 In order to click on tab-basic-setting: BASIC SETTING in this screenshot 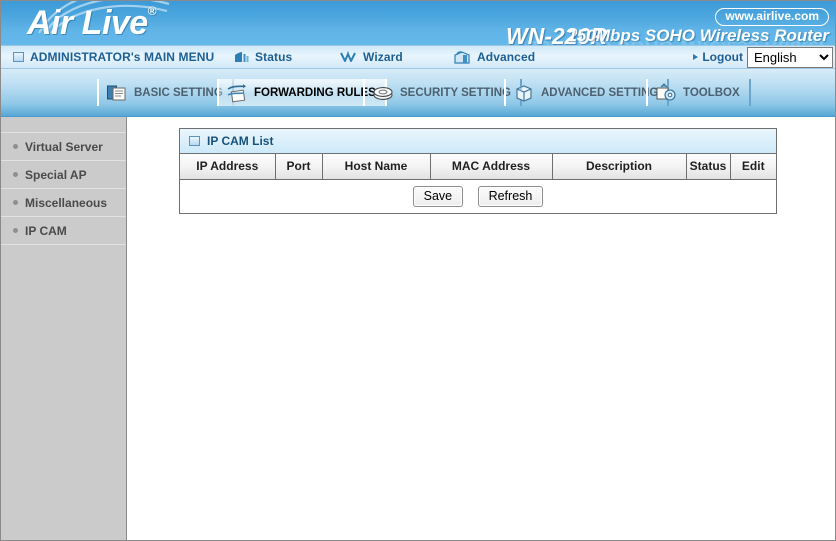, I will do `click(165, 92)`.